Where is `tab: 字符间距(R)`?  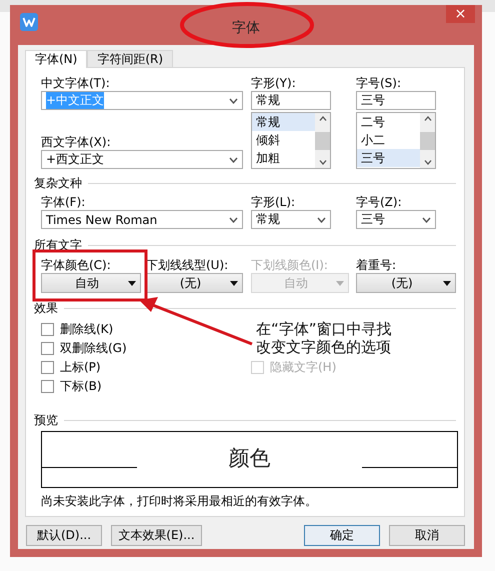 tab: 字符间距(R) is located at coordinates (130, 58).